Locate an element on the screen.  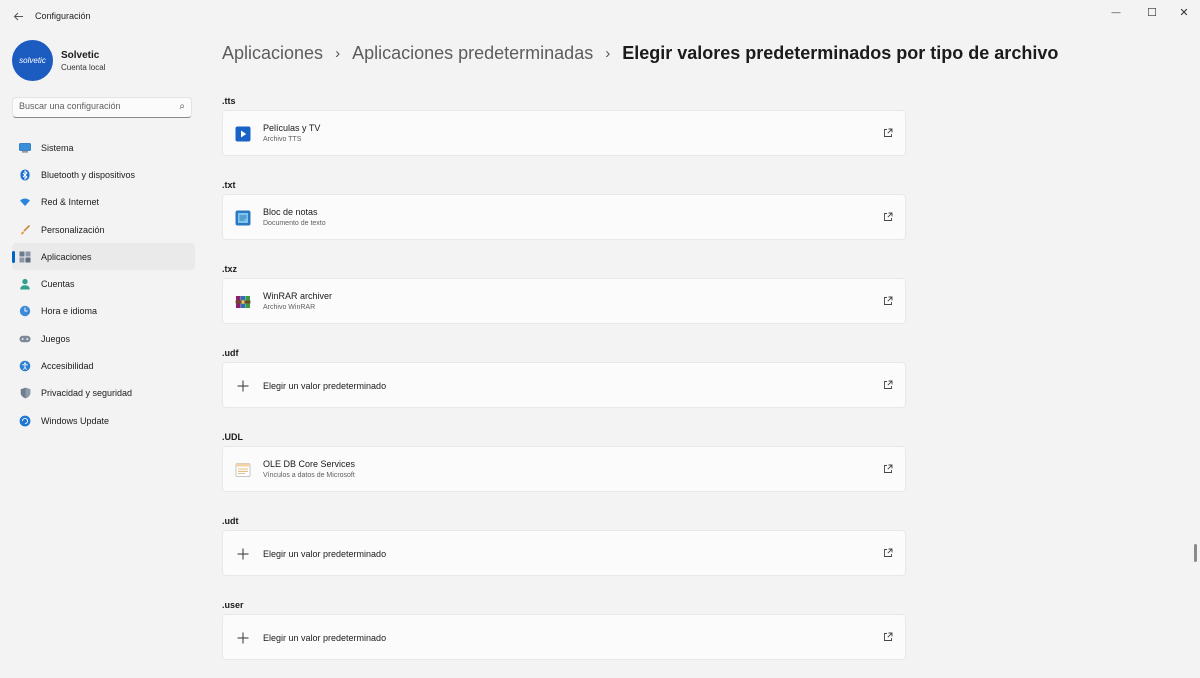
bluetooth-icon is located at coordinates (25, 175).